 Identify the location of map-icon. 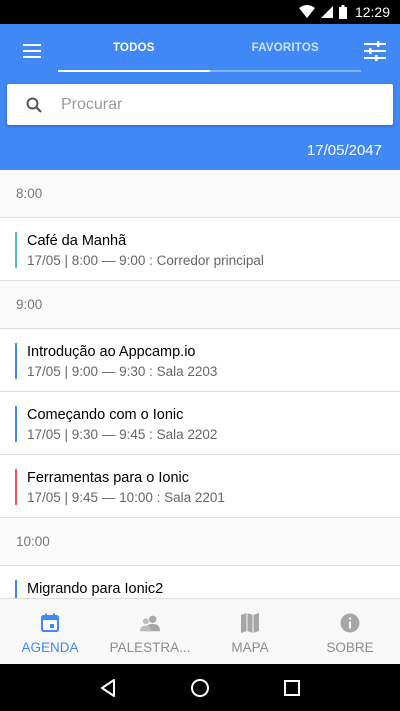
(250, 623).